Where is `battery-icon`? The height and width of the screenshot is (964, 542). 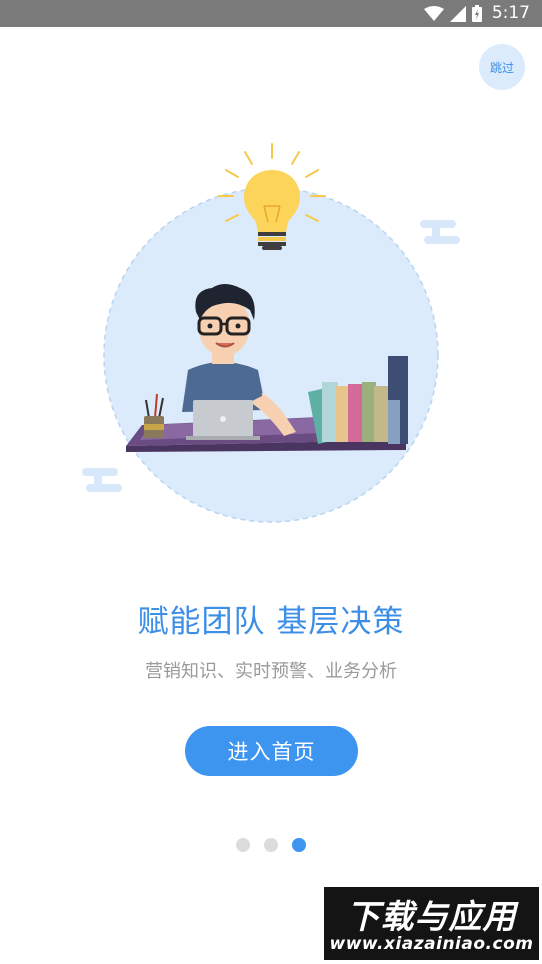
battery-icon is located at coordinates (476, 13).